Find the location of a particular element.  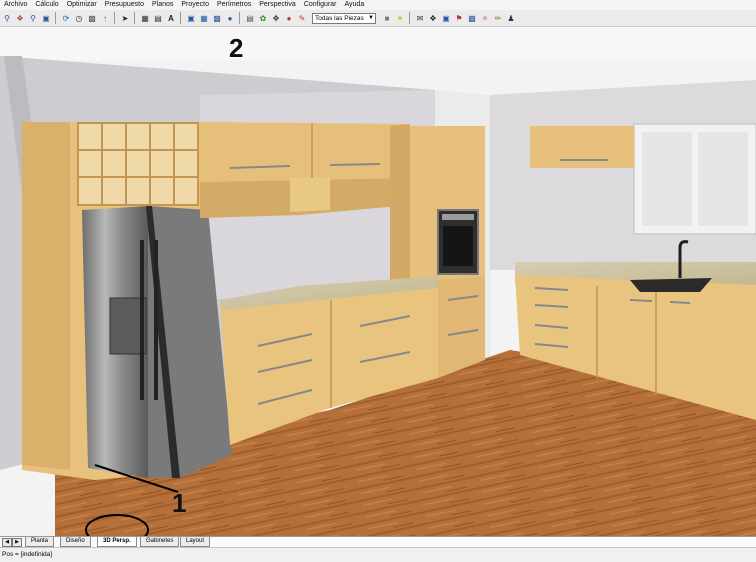

camera-icon: ▩ is located at coordinates (92, 18).